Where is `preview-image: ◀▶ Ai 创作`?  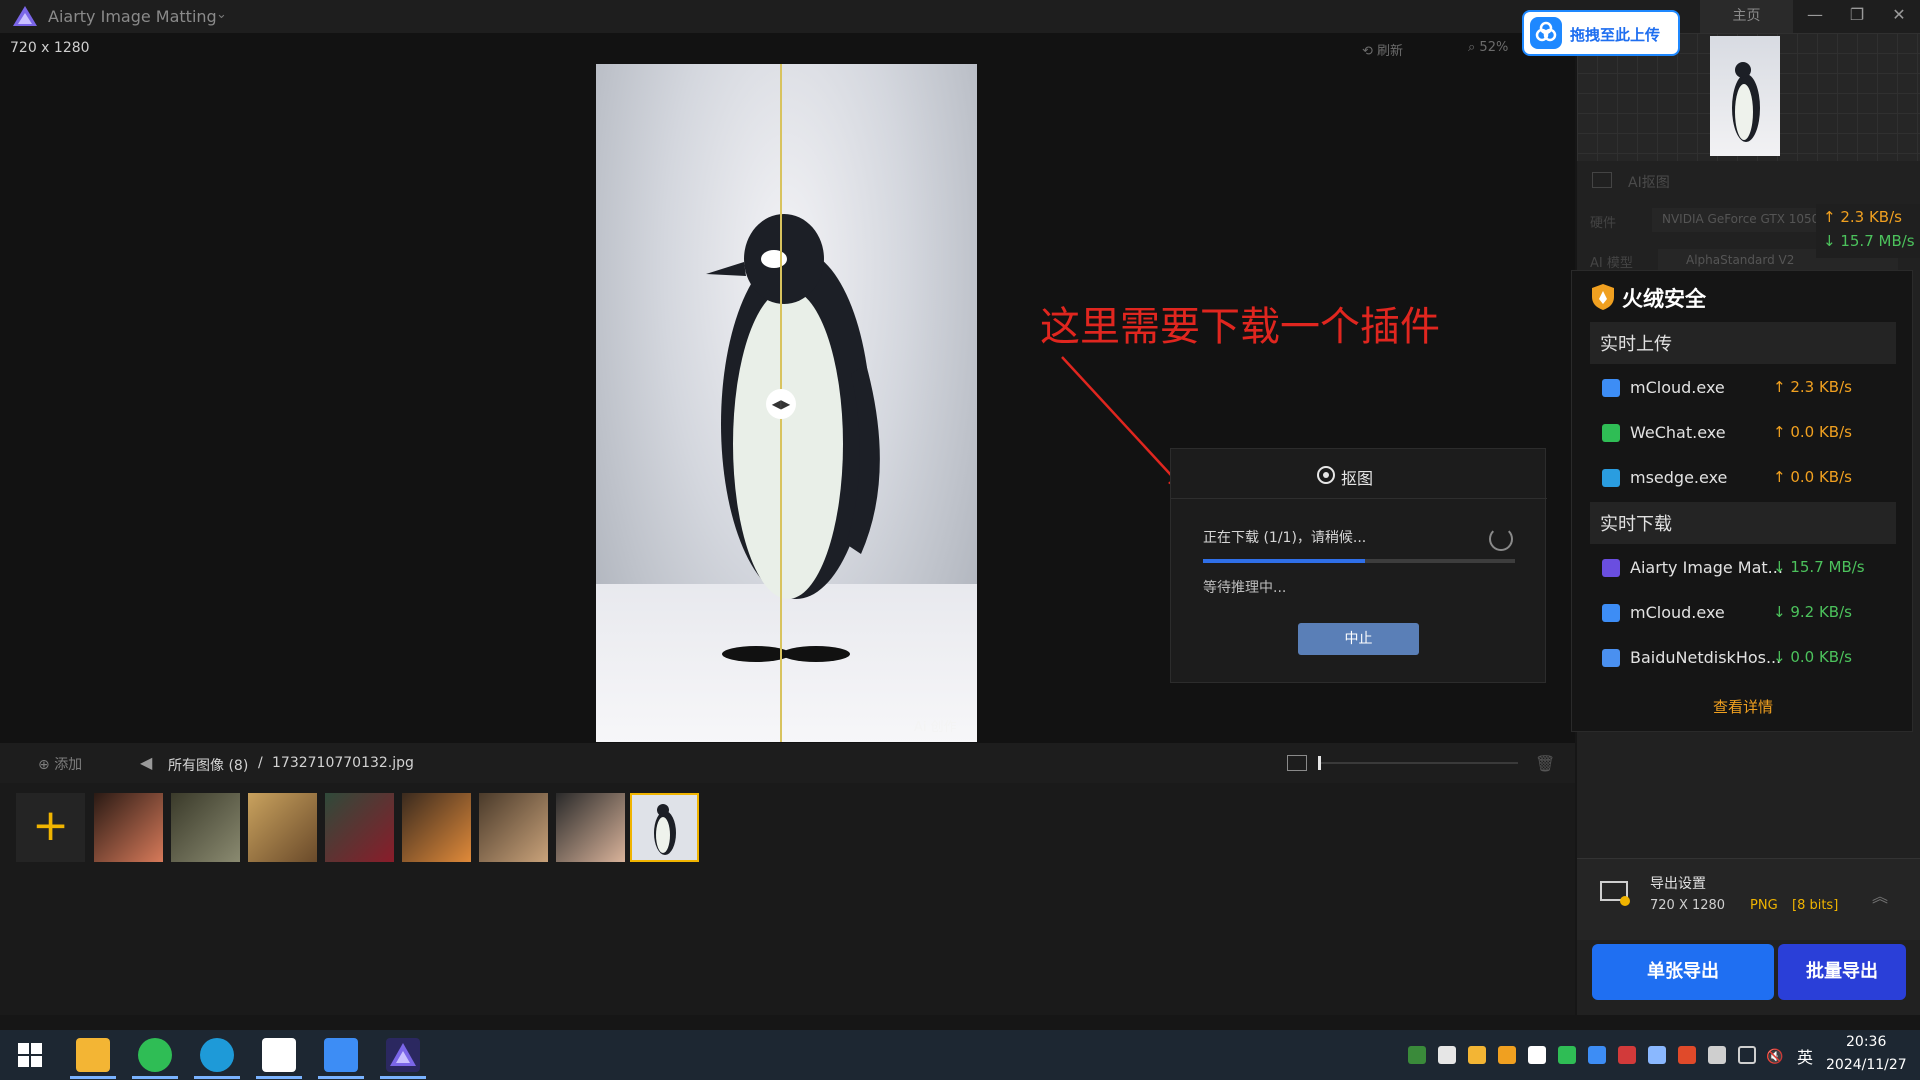
preview-image: ◀▶ Ai 创作 is located at coordinates (786, 403).